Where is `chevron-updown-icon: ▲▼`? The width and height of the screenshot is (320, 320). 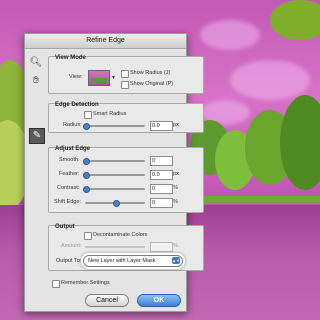 chevron-updown-icon: ▲▼ is located at coordinates (176, 260).